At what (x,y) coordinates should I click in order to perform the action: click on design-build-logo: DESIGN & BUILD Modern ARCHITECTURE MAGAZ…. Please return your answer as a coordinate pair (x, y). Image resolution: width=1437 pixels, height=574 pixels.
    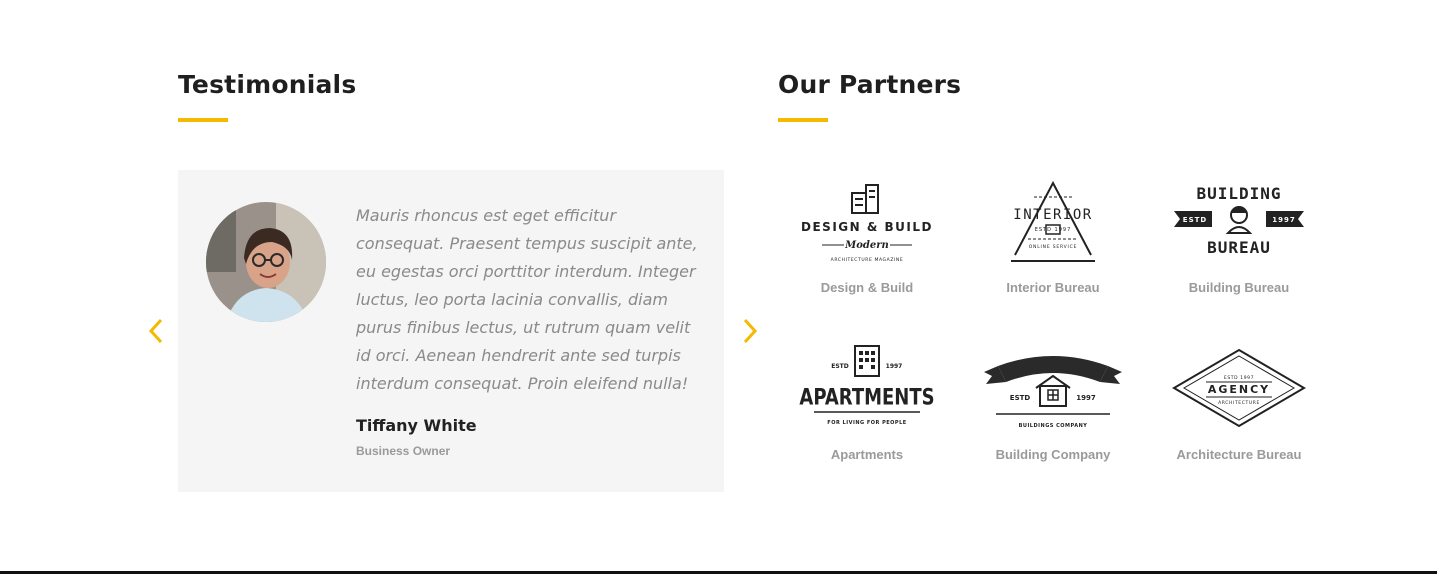
    Looking at the image, I should click on (867, 220).